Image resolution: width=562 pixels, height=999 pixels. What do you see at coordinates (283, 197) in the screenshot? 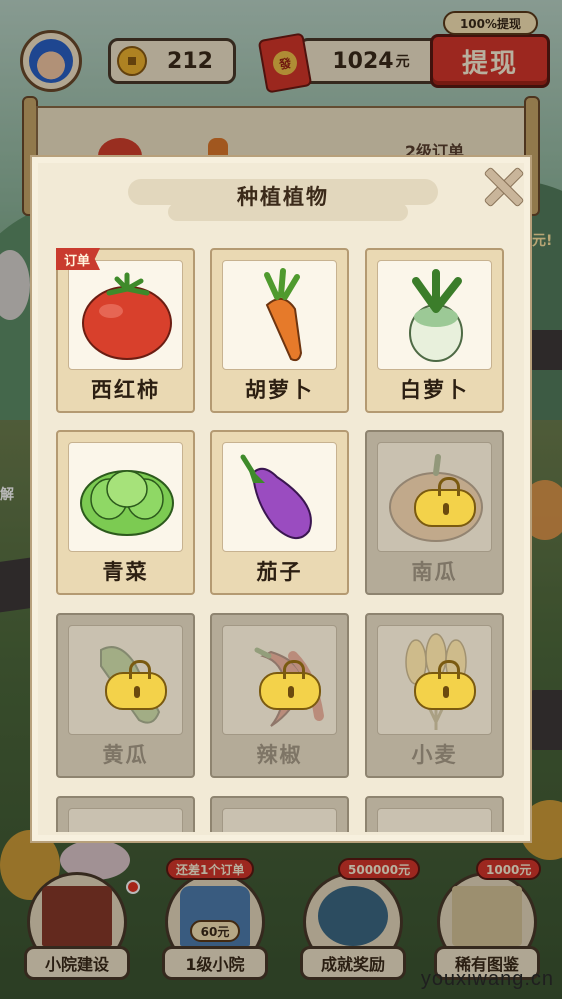
I see `dialog-title: 种植植物` at bounding box center [283, 197].